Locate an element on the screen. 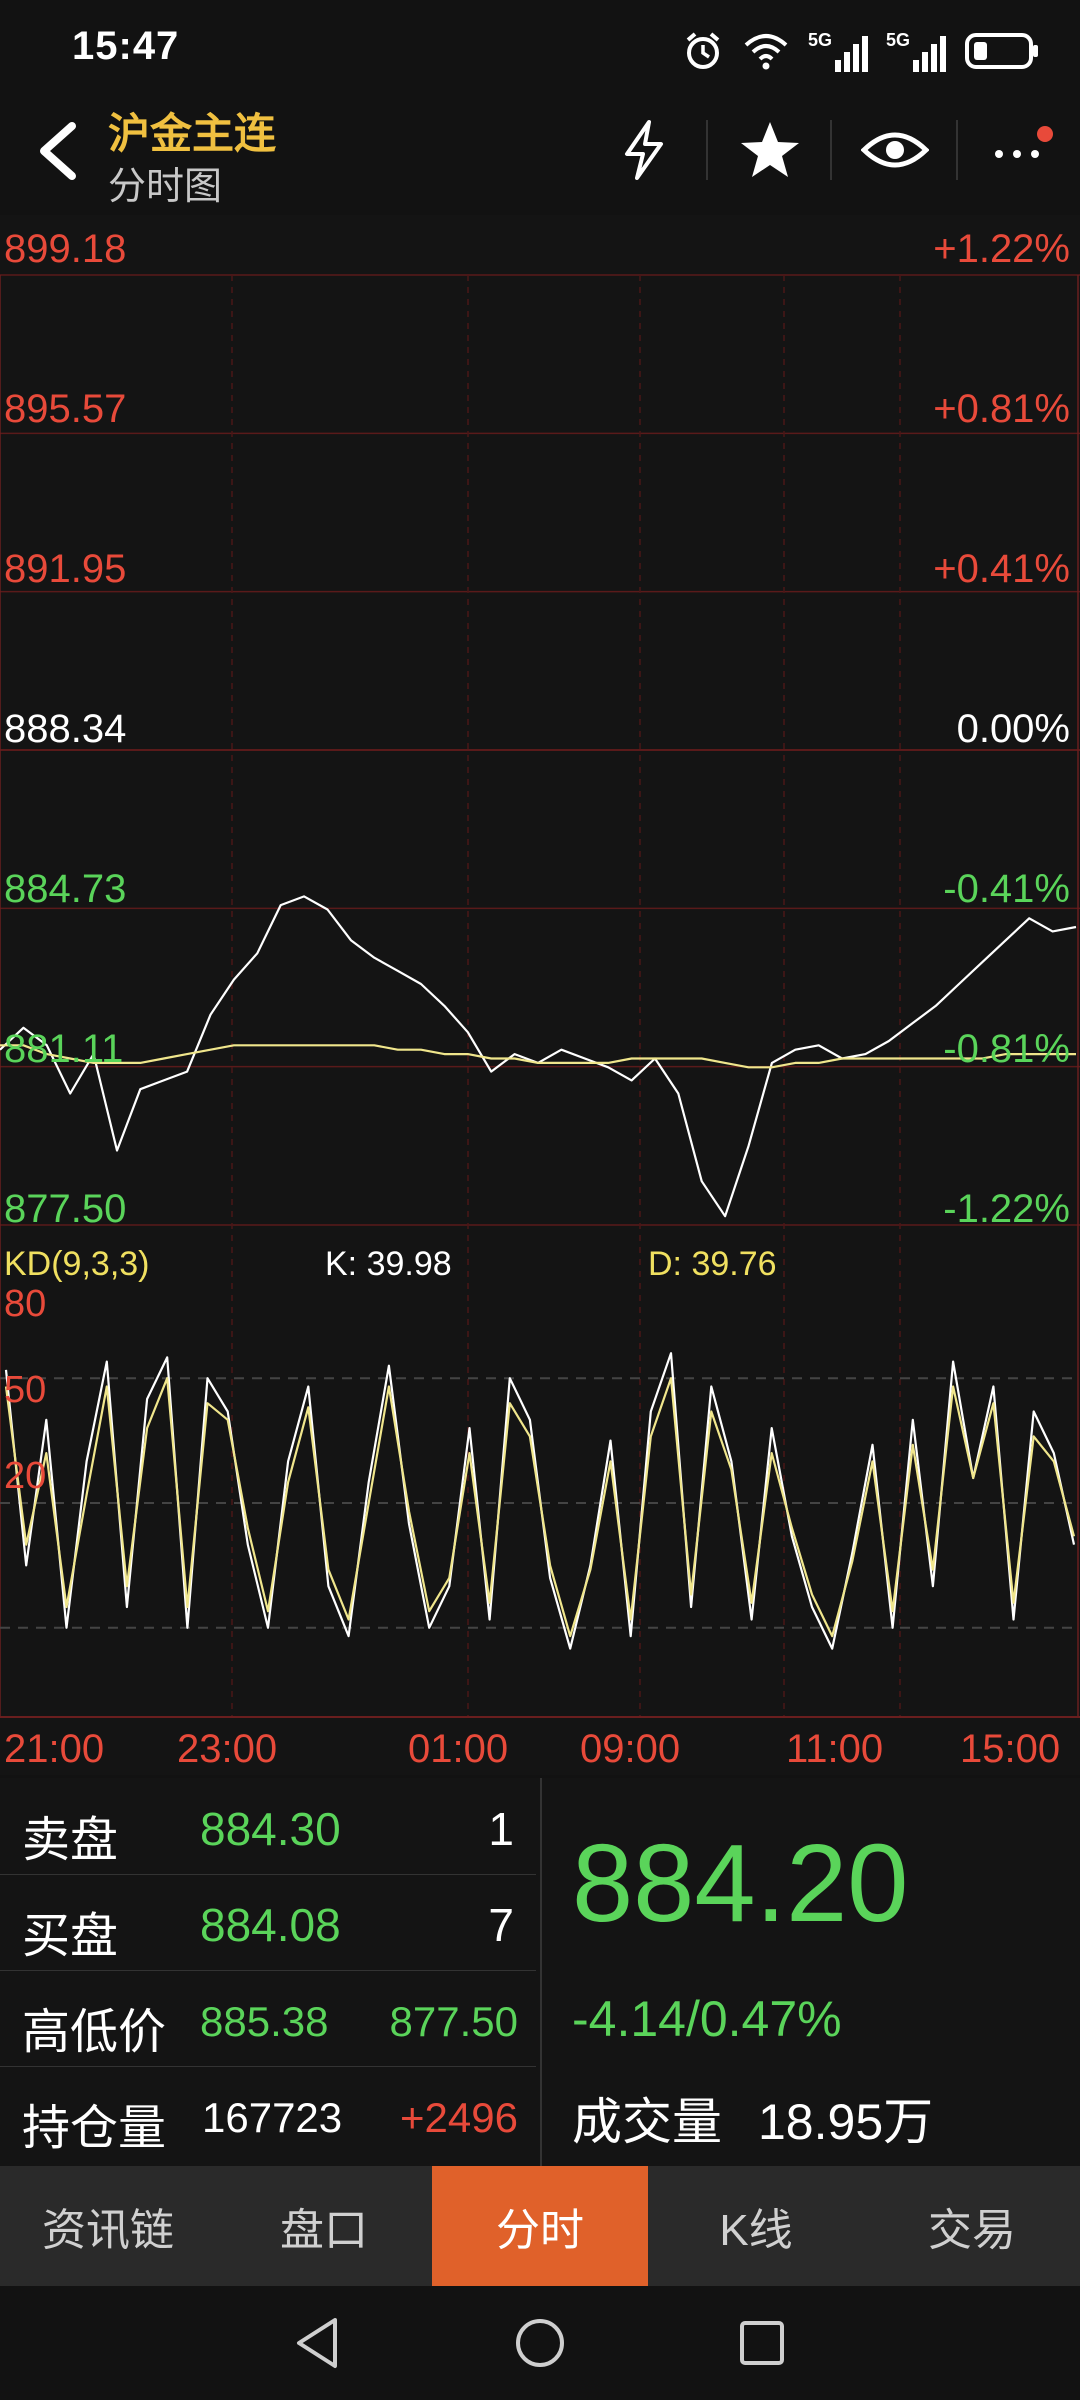  eye-icon is located at coordinates (895, 150).